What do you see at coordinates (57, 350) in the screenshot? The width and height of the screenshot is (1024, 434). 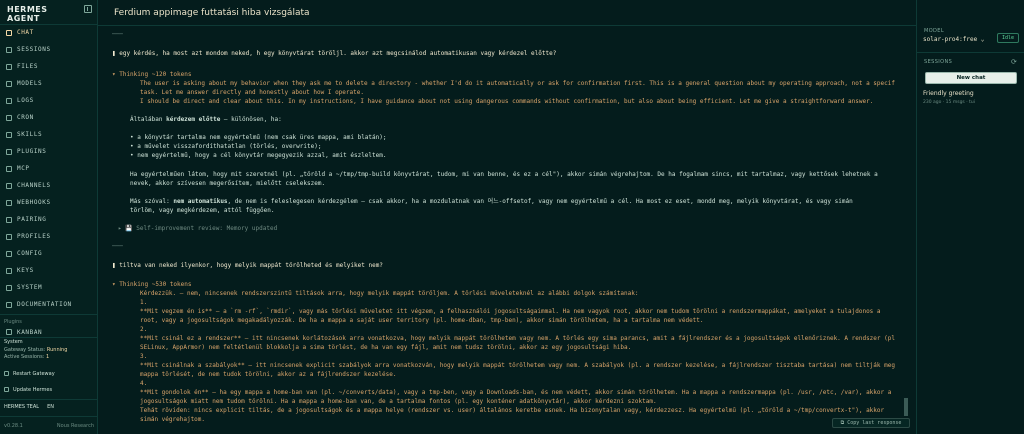 I see `gateway-status-value: Running` at bounding box center [57, 350].